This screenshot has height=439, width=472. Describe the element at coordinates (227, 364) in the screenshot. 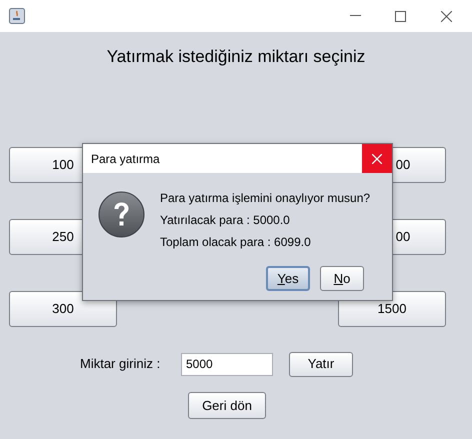

I see `amount-input: 5000` at that location.